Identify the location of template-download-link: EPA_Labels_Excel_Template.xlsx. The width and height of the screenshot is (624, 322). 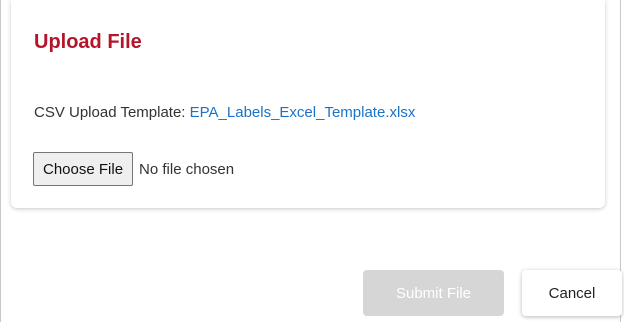
(303, 112).